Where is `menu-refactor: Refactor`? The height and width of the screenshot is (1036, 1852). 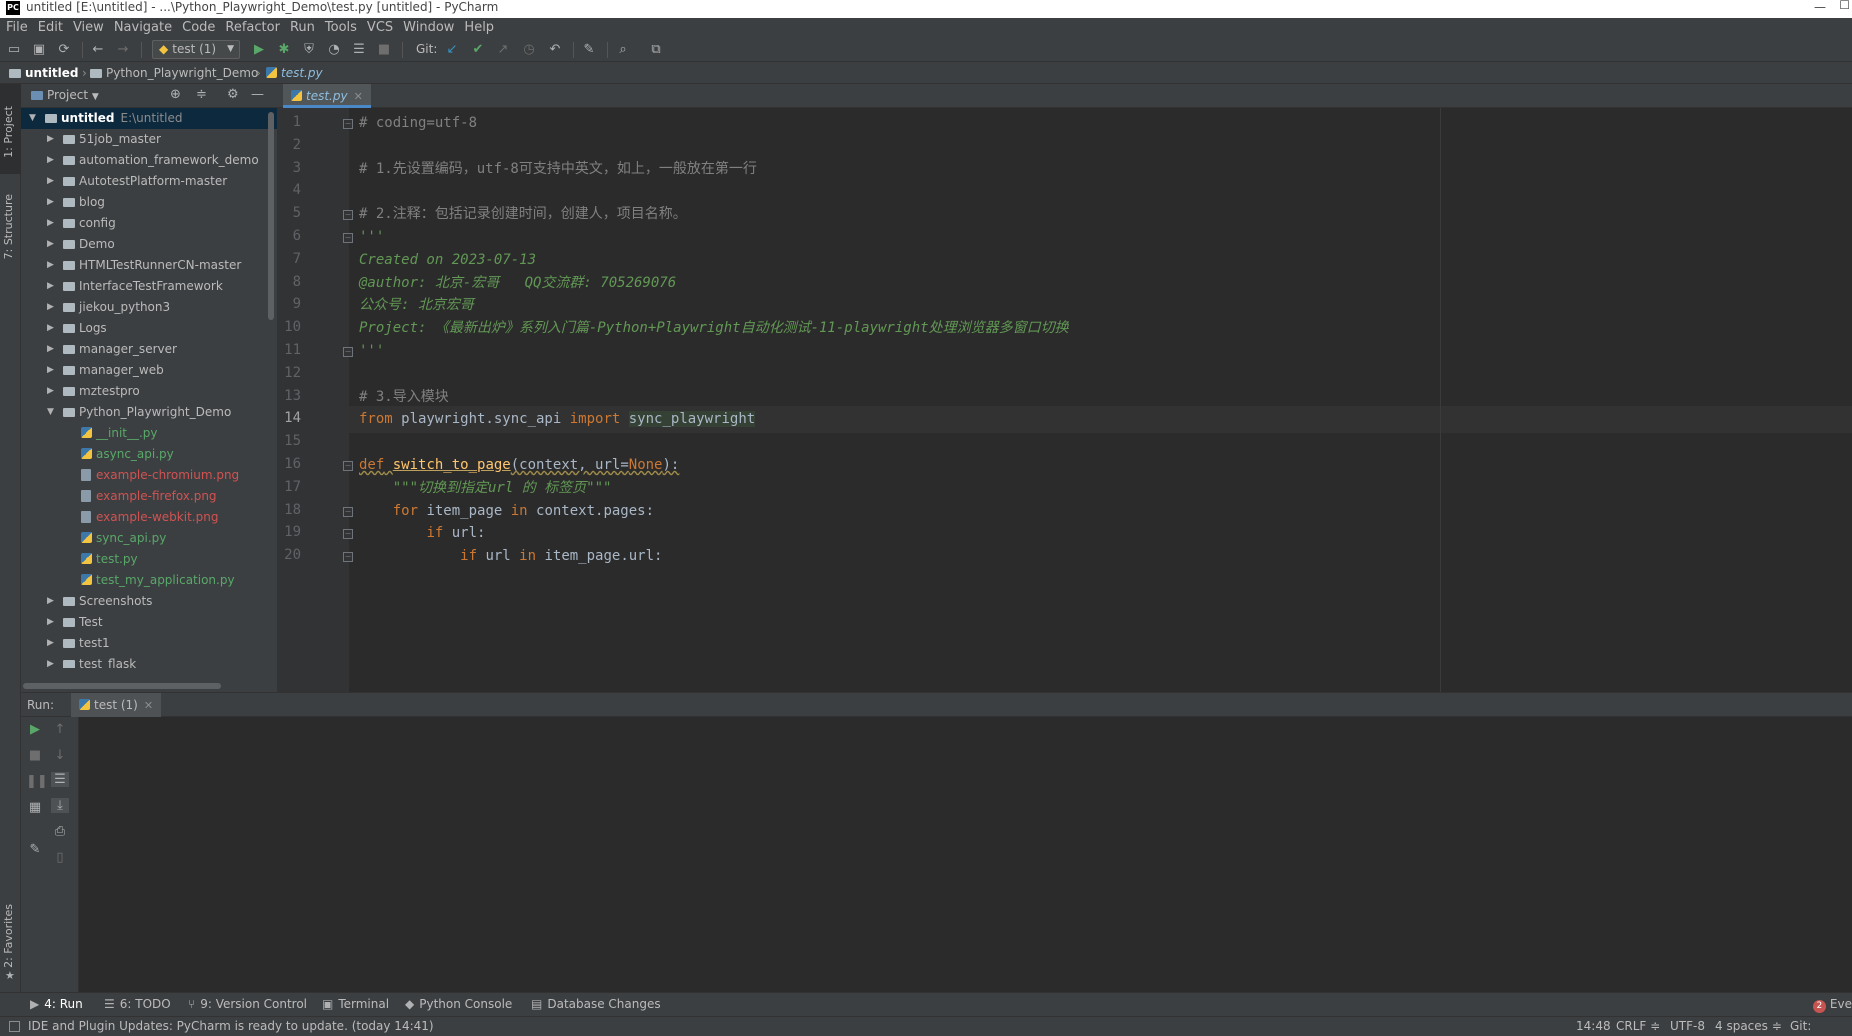 menu-refactor: Refactor is located at coordinates (252, 28).